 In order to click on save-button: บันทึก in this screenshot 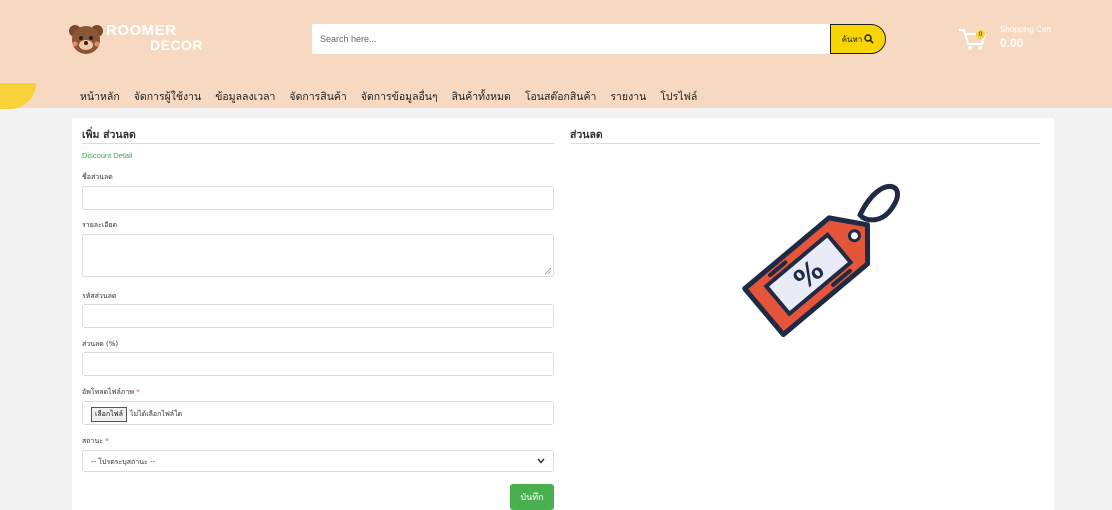, I will do `click(532, 497)`.